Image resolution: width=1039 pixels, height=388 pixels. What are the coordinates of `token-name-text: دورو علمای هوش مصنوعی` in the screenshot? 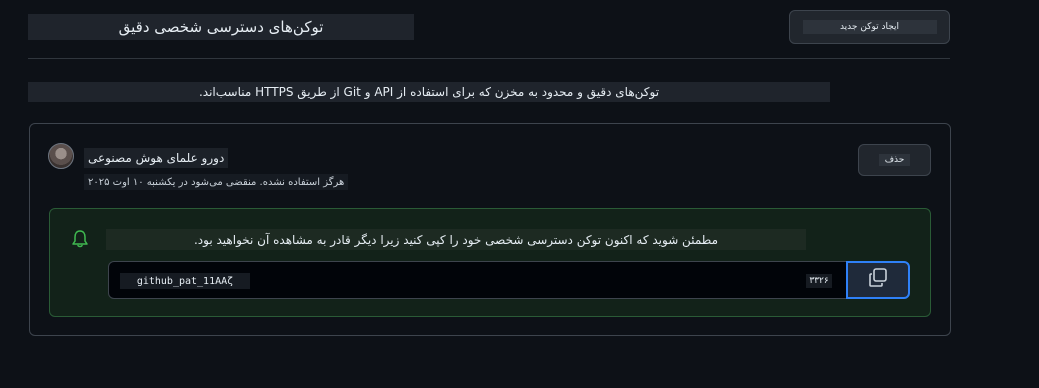 It's located at (156, 158).